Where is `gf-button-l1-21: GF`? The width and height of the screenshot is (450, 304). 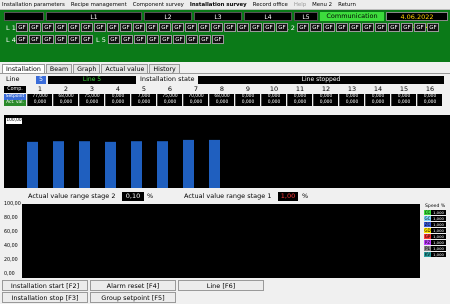
gf-button-l1-21: GF is located at coordinates (282, 27).